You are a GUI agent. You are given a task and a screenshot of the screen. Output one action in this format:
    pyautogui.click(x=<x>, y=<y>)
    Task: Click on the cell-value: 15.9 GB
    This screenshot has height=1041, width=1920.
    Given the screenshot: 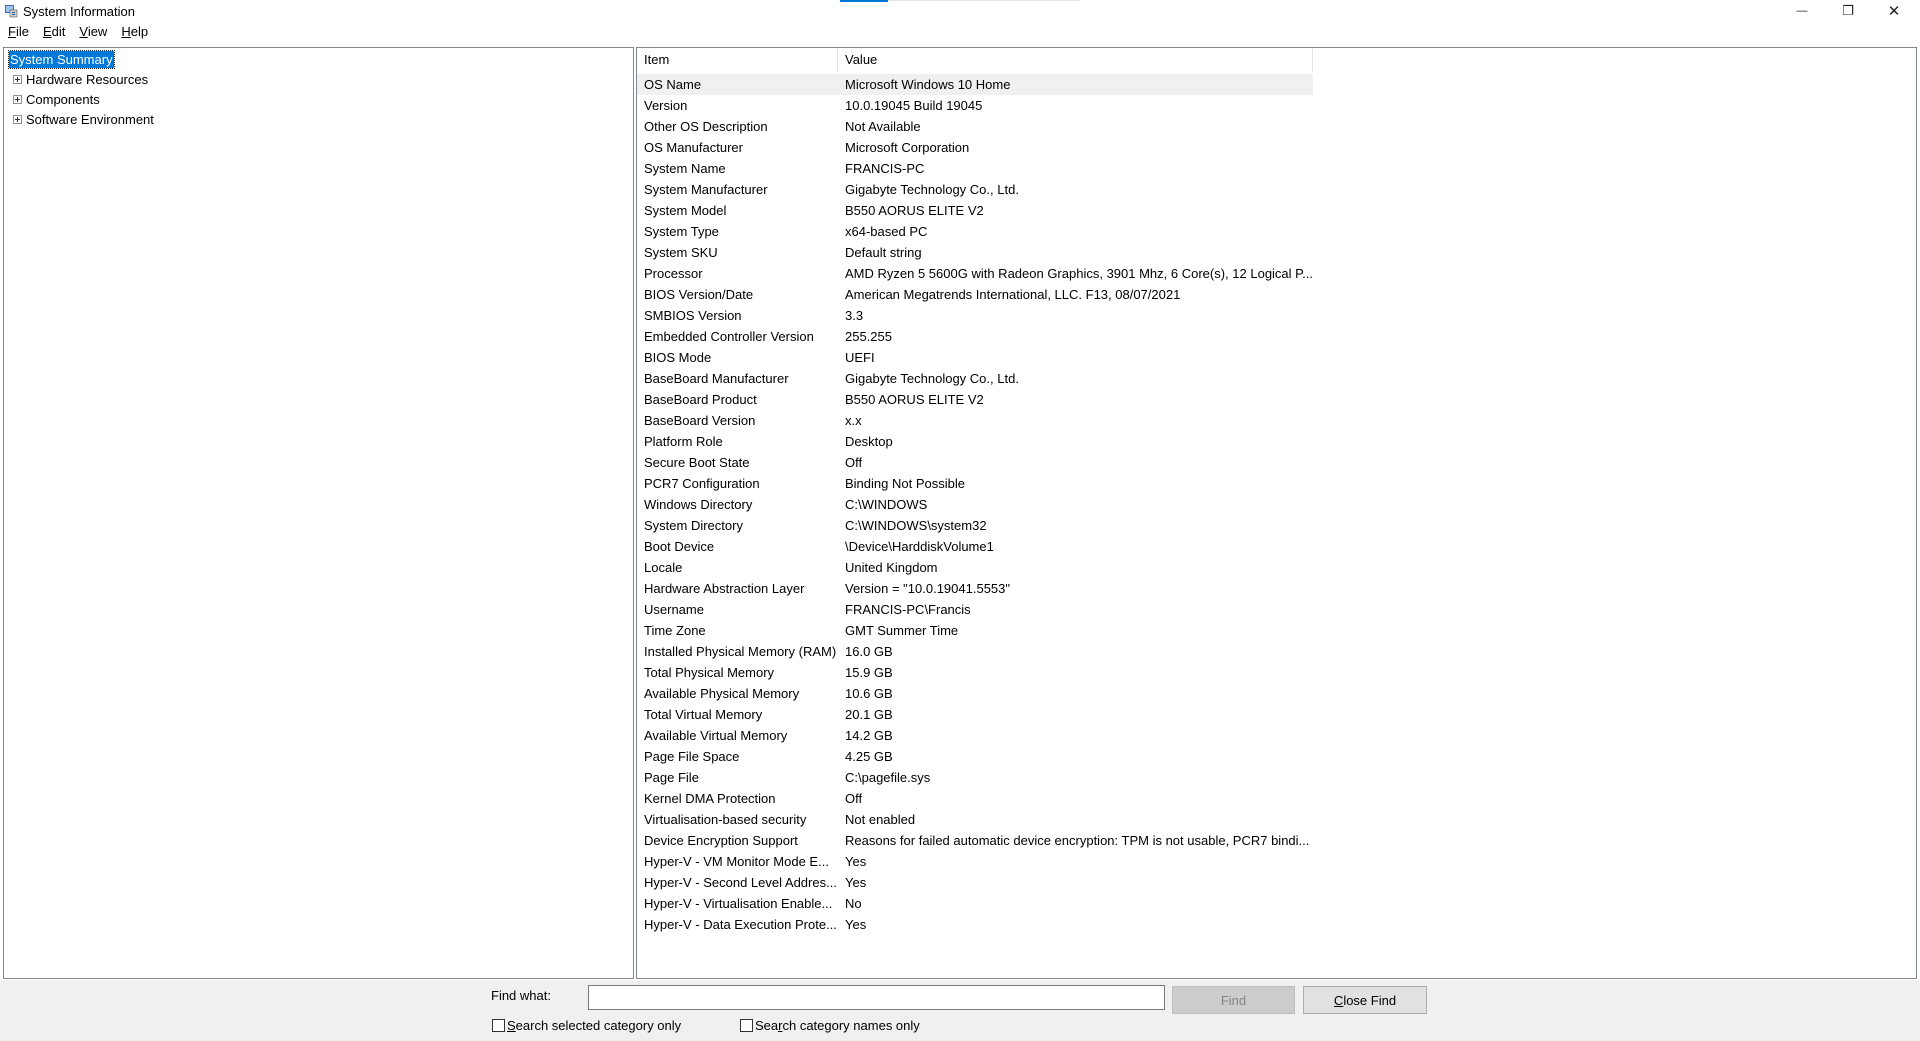 What is the action you would take?
    pyautogui.click(x=869, y=672)
    